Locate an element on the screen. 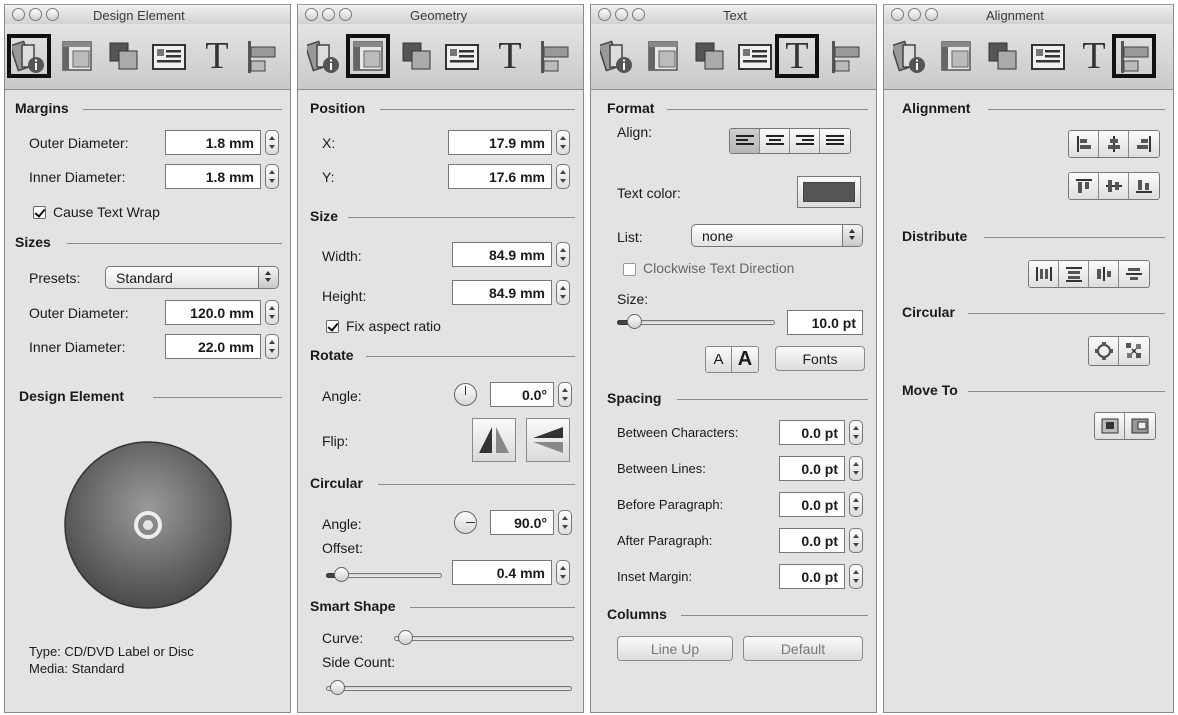  default-button: Default is located at coordinates (803, 648).